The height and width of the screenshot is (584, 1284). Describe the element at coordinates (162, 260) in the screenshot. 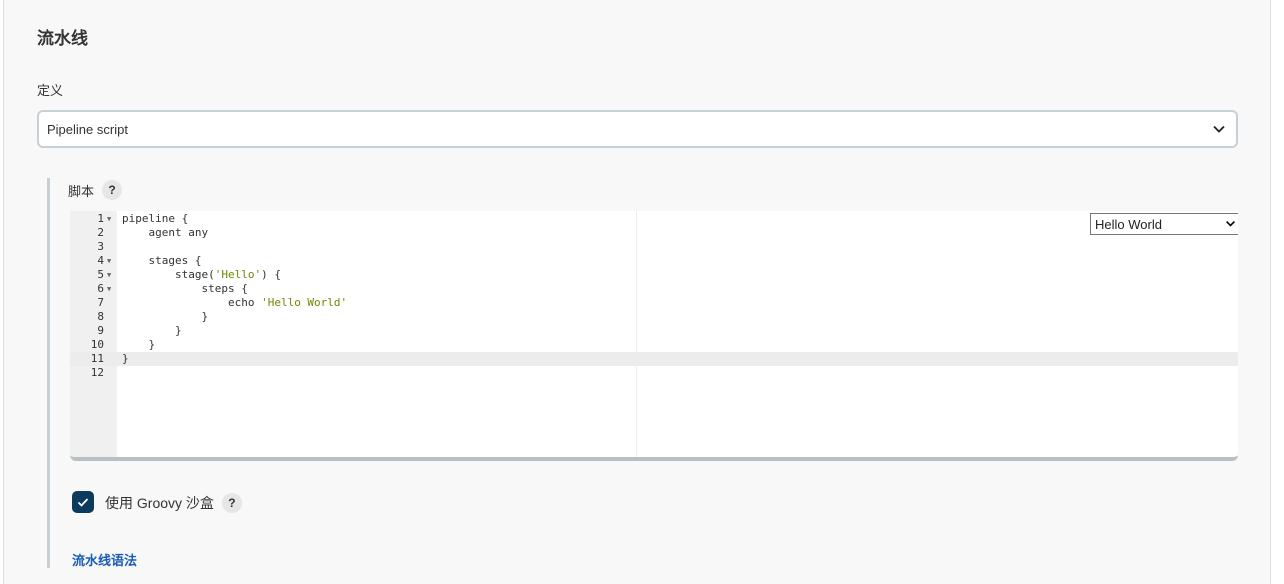

I see `code-text: stages {` at that location.